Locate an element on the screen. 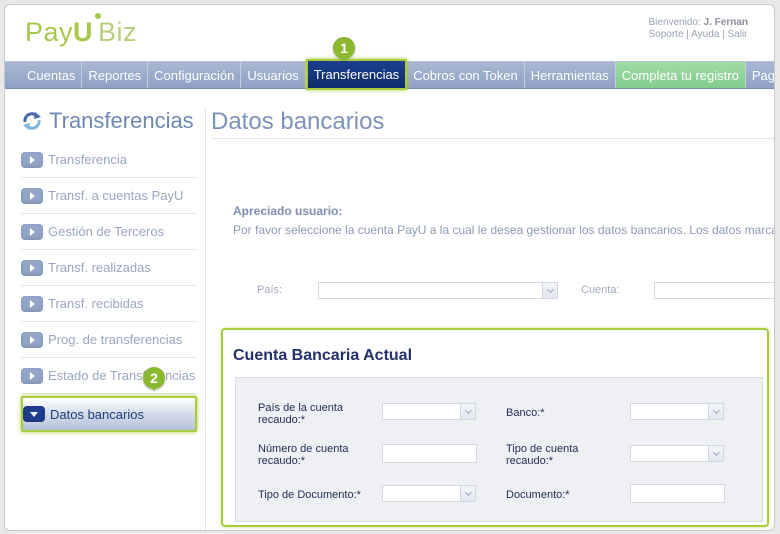 This screenshot has width=780, height=534. nav-configuracion: Configuración is located at coordinates (195, 75).